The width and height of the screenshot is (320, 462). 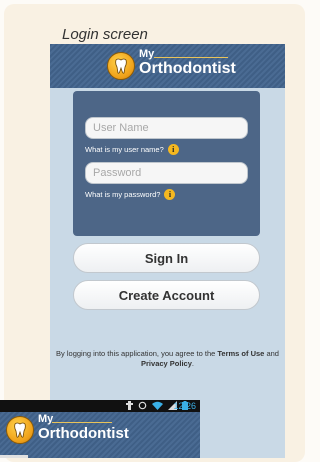 I want to click on password-help-label: What is my password?, so click(x=123, y=194).